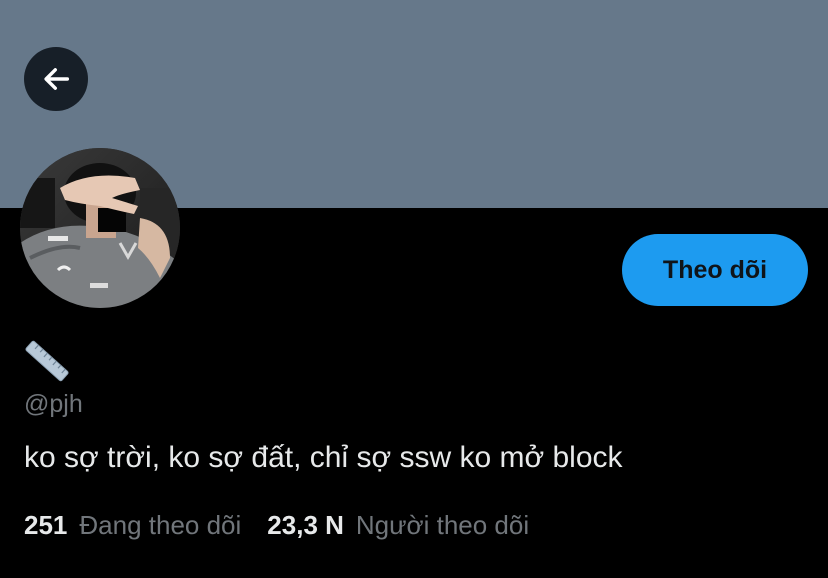  I want to click on following-count: 251, so click(46, 525).